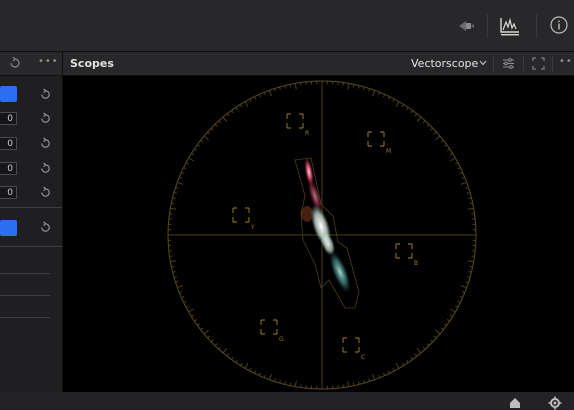 Image resolution: width=574 pixels, height=410 pixels. What do you see at coordinates (466, 26) in the screenshot?
I see `eyedropper-icon` at bounding box center [466, 26].